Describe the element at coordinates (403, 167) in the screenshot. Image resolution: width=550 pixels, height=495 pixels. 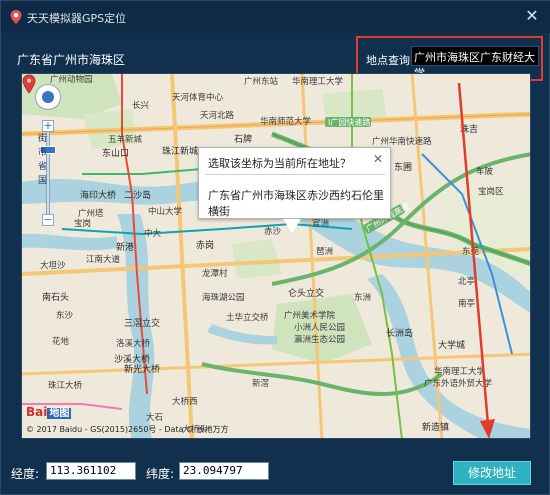
I see `map-label-dongpu: 东圃` at that location.